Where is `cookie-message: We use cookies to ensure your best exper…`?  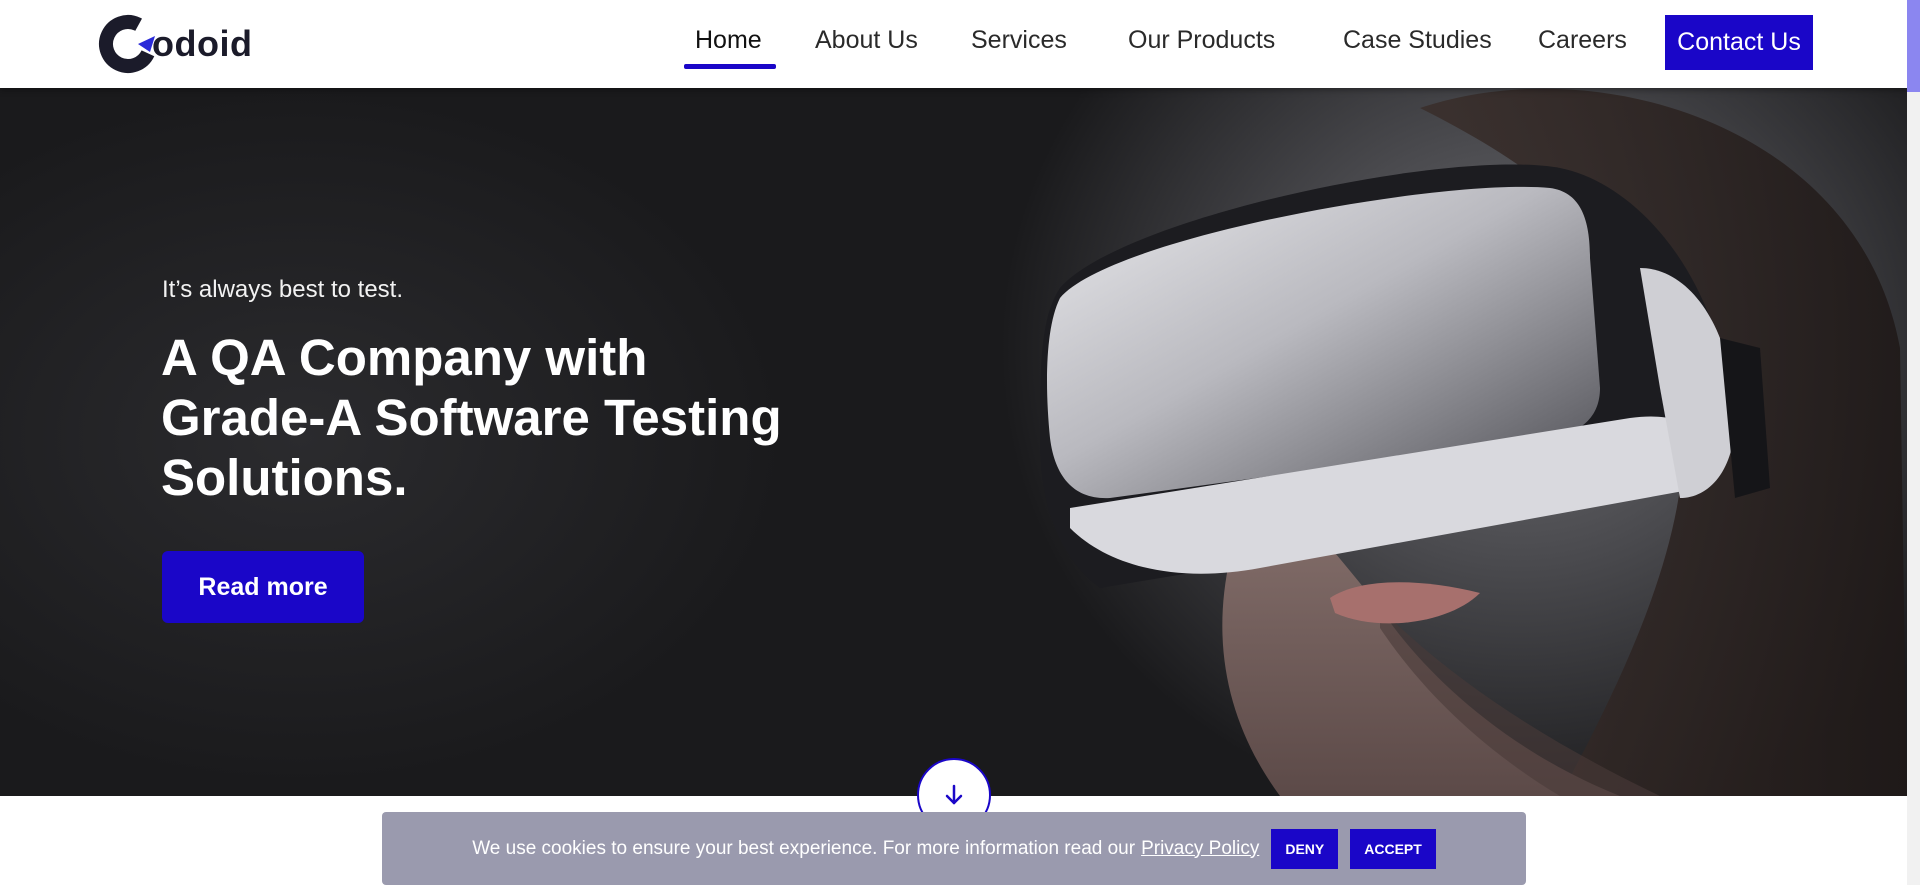
cookie-message: We use cookies to ensure your best exper… is located at coordinates (804, 848).